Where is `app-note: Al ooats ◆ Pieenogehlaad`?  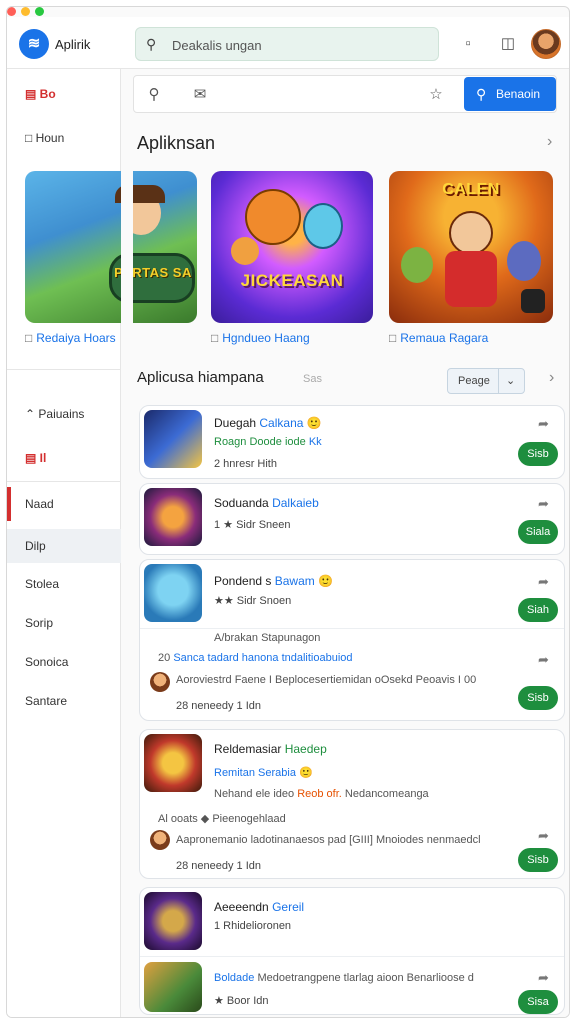 app-note: Al ooats ◆ Pieenogehlaad is located at coordinates (222, 819).